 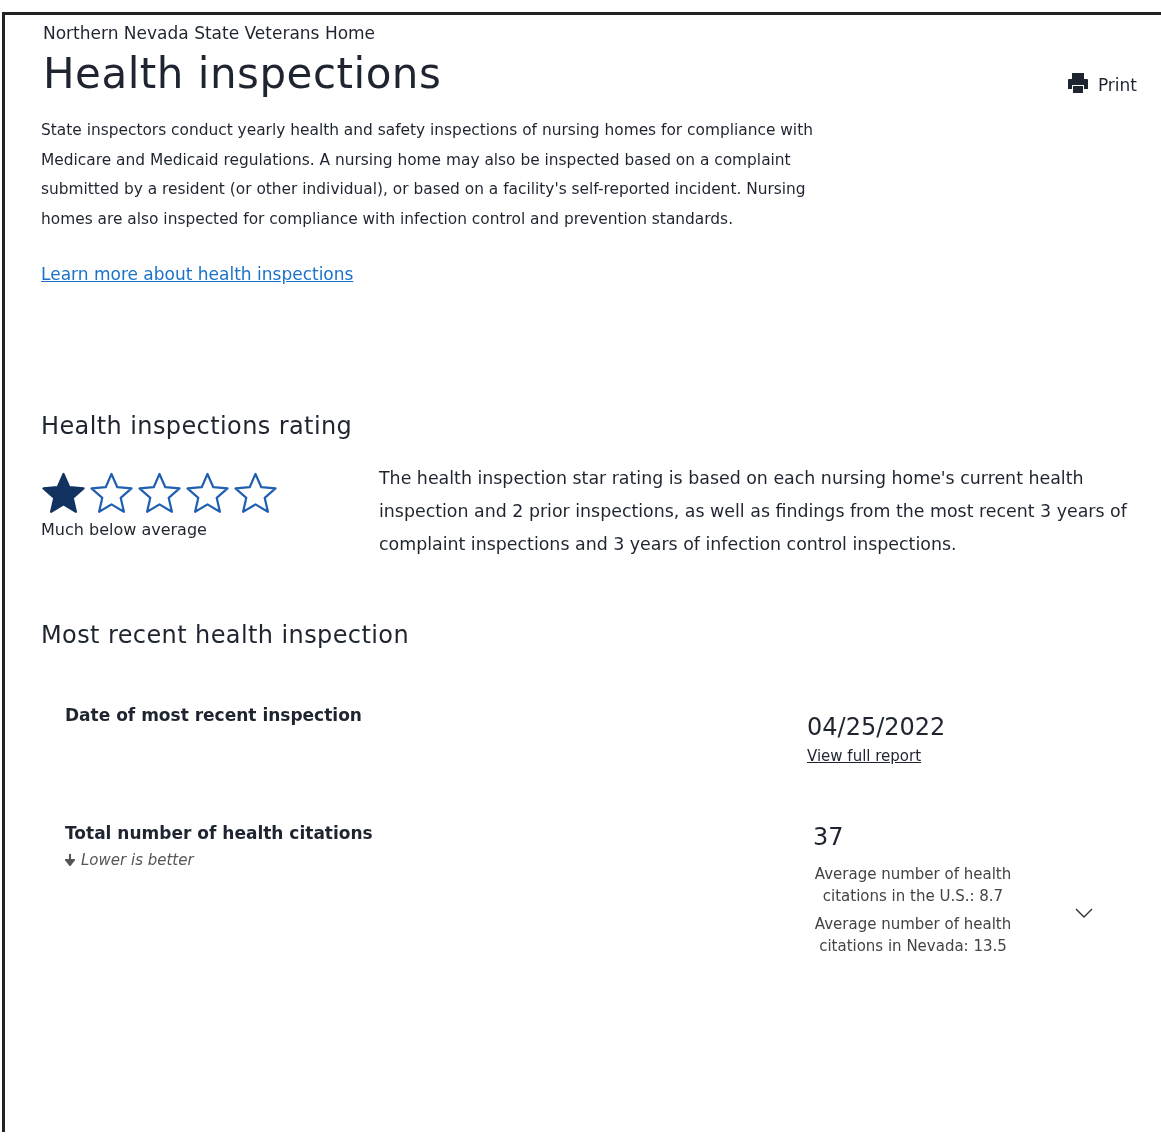 I want to click on rating-label: Much below average, so click(x=124, y=529).